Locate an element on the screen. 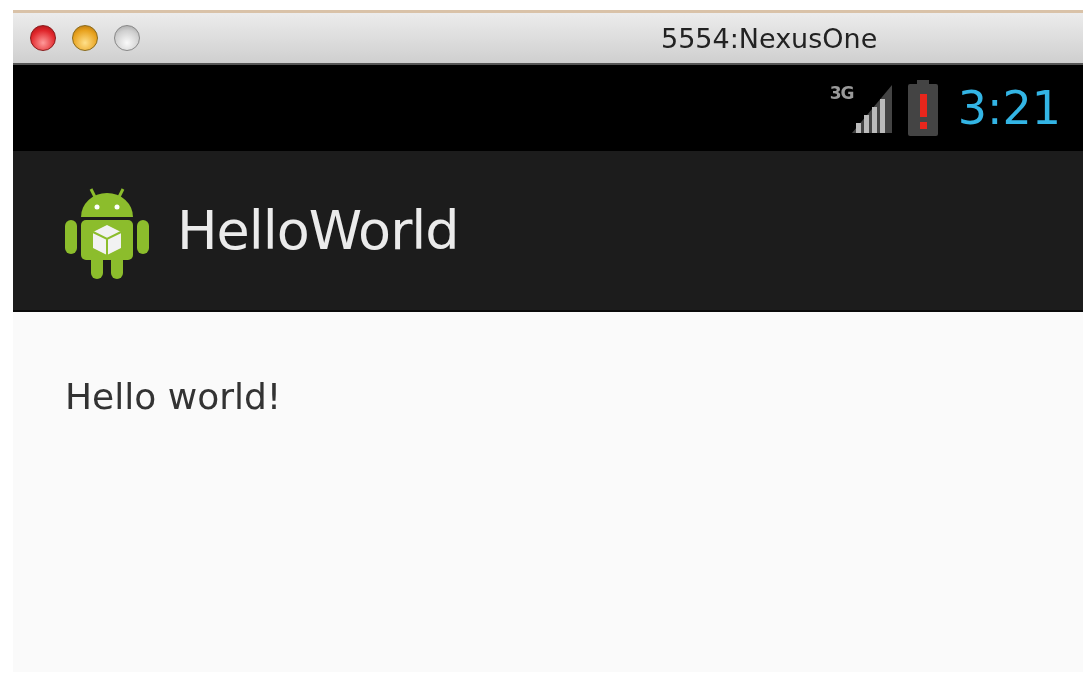  clock-time: 3:21 is located at coordinates (1009, 108).